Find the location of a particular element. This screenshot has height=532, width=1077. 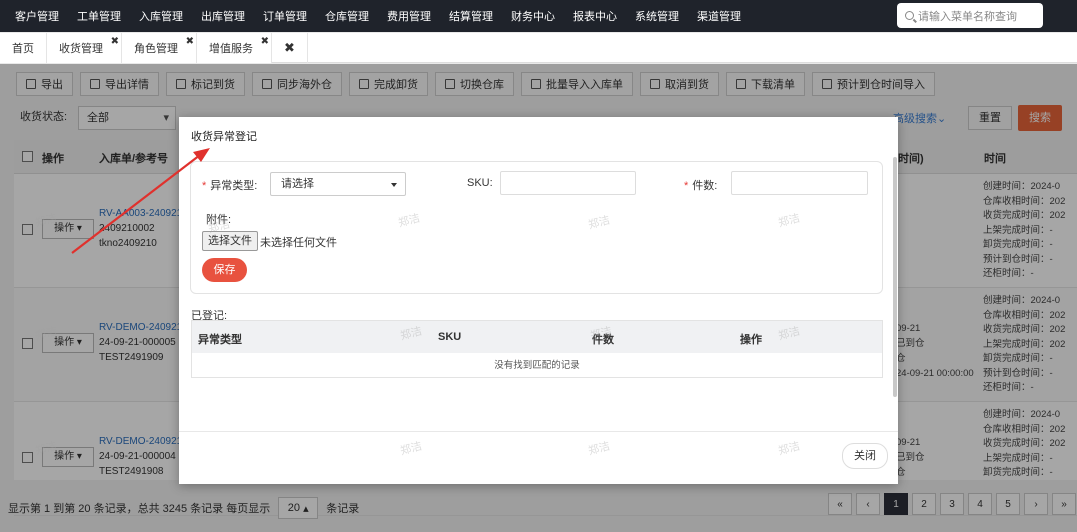

nav-item-9: 报表中心 is located at coordinates (595, 16).